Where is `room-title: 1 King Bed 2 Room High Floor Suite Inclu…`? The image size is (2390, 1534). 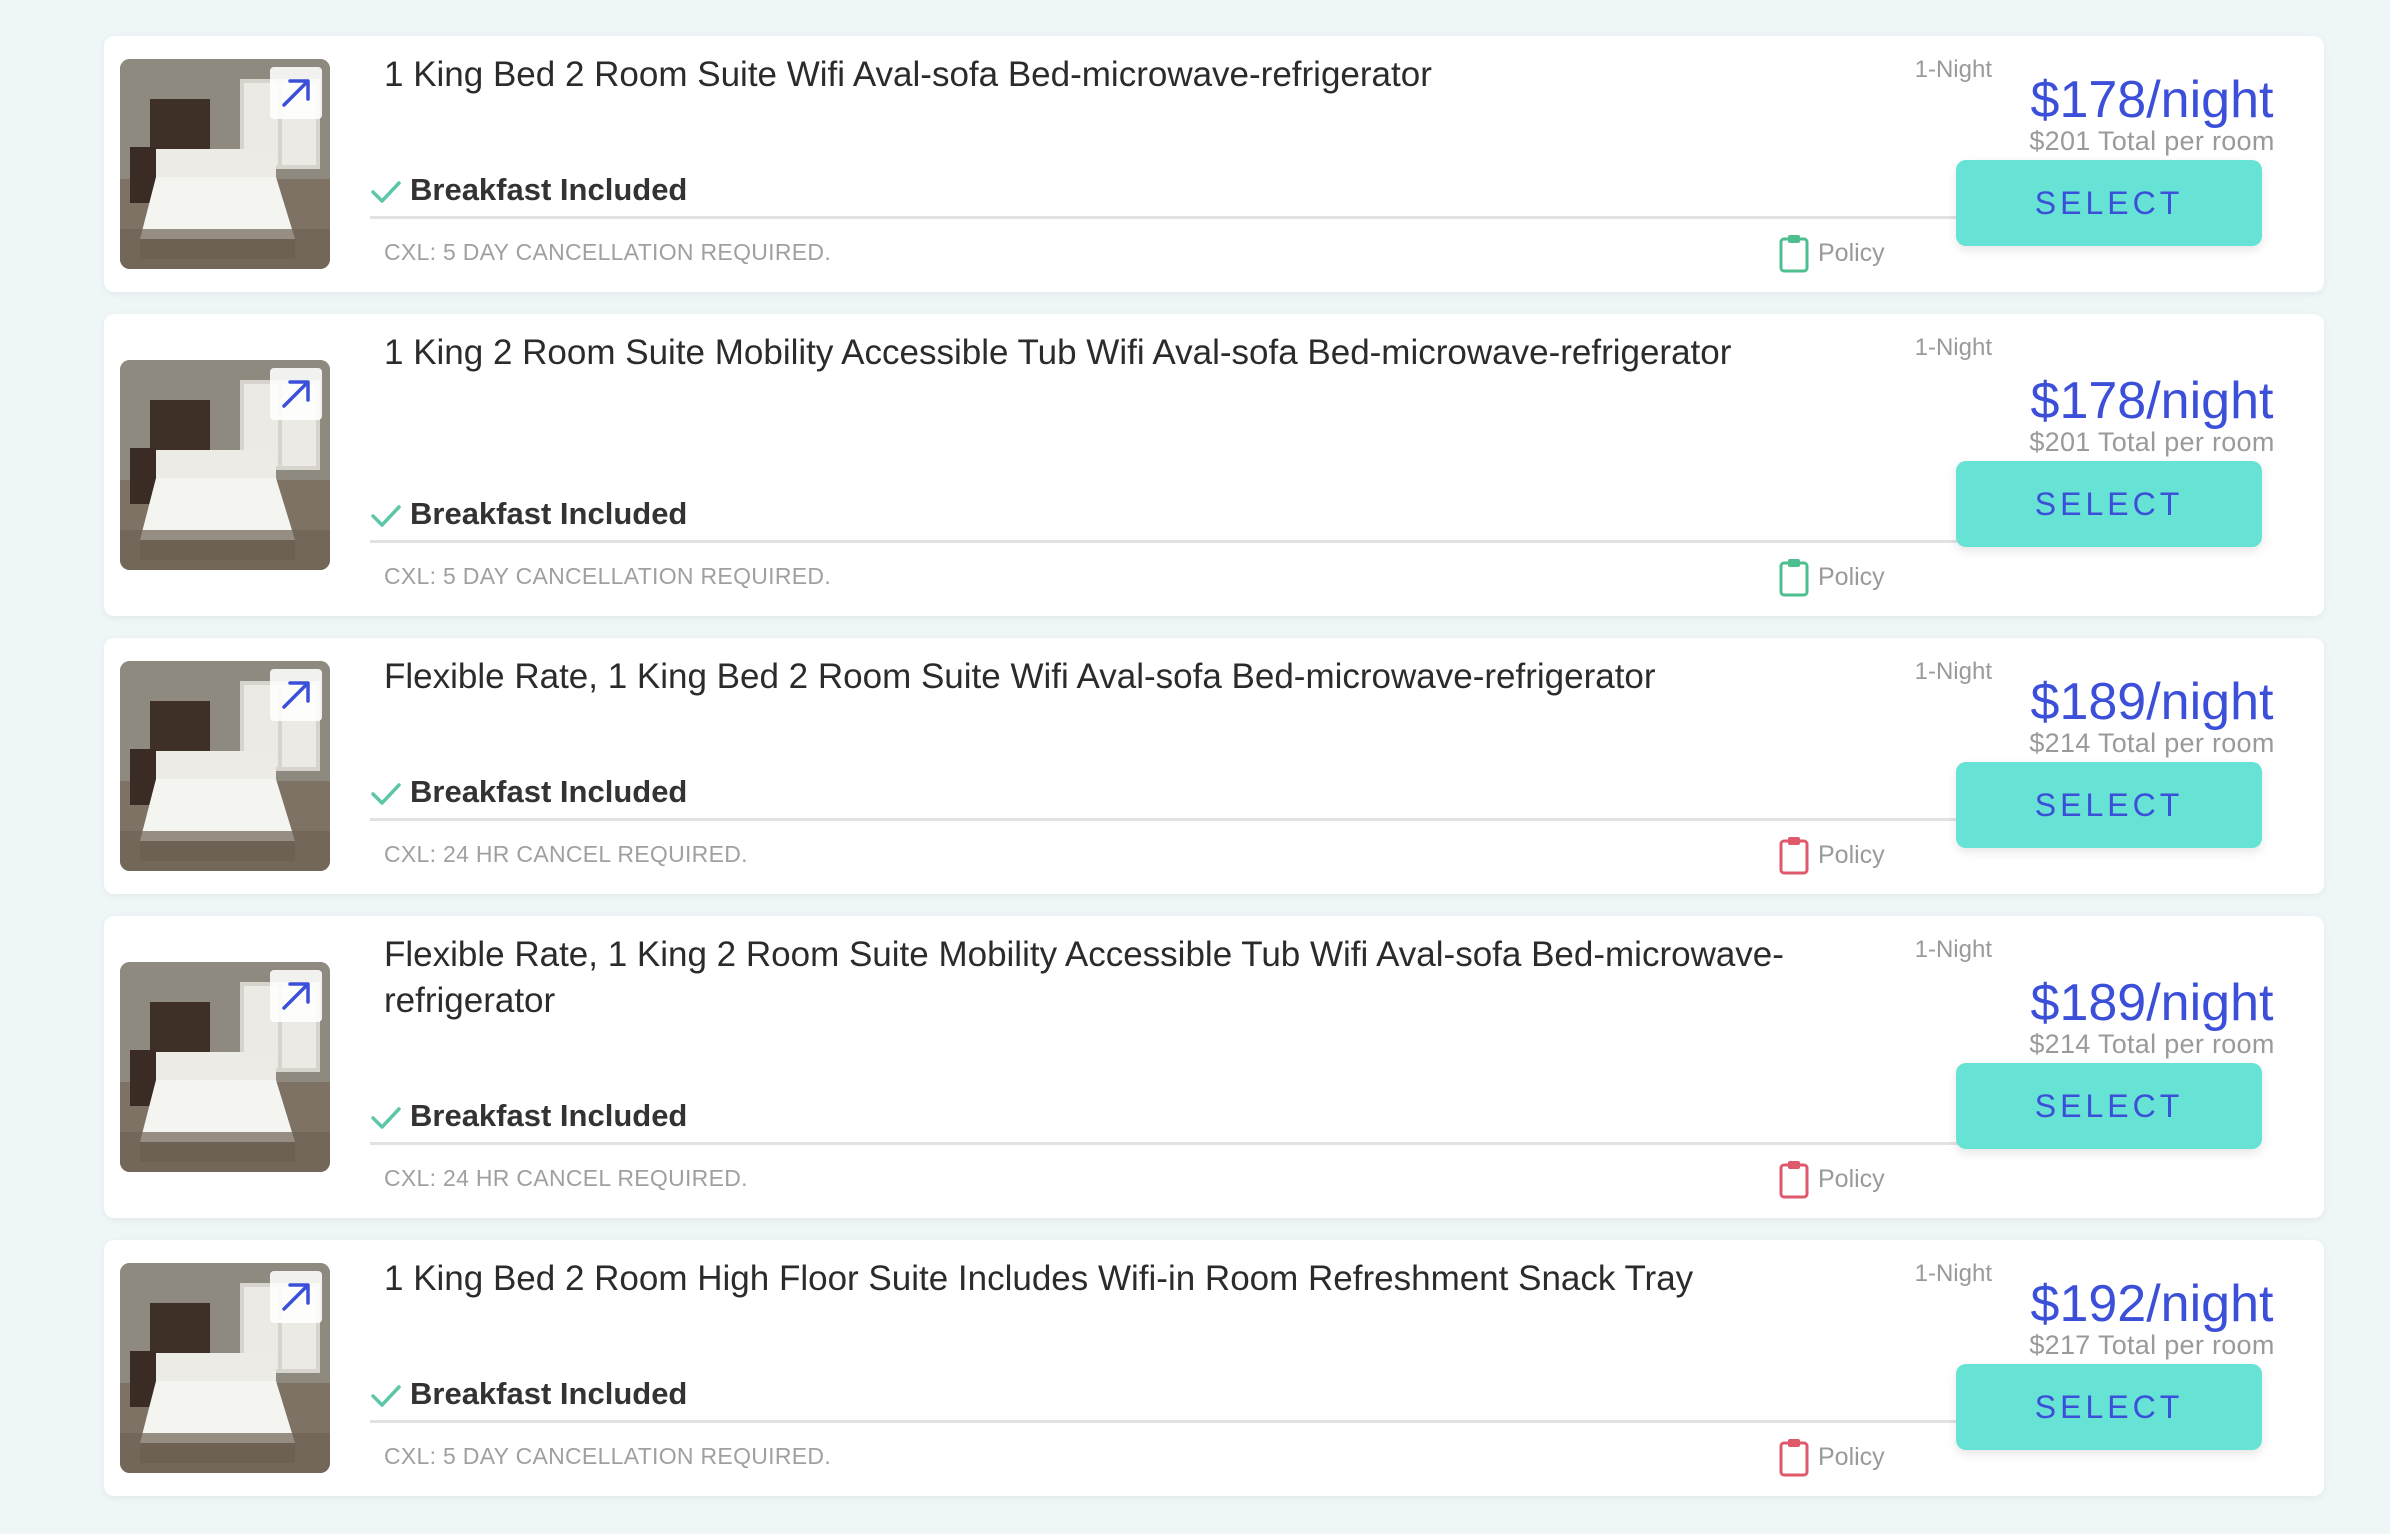 room-title: 1 King Bed 2 Room High Floor Suite Inclu… is located at coordinates (1039, 1278).